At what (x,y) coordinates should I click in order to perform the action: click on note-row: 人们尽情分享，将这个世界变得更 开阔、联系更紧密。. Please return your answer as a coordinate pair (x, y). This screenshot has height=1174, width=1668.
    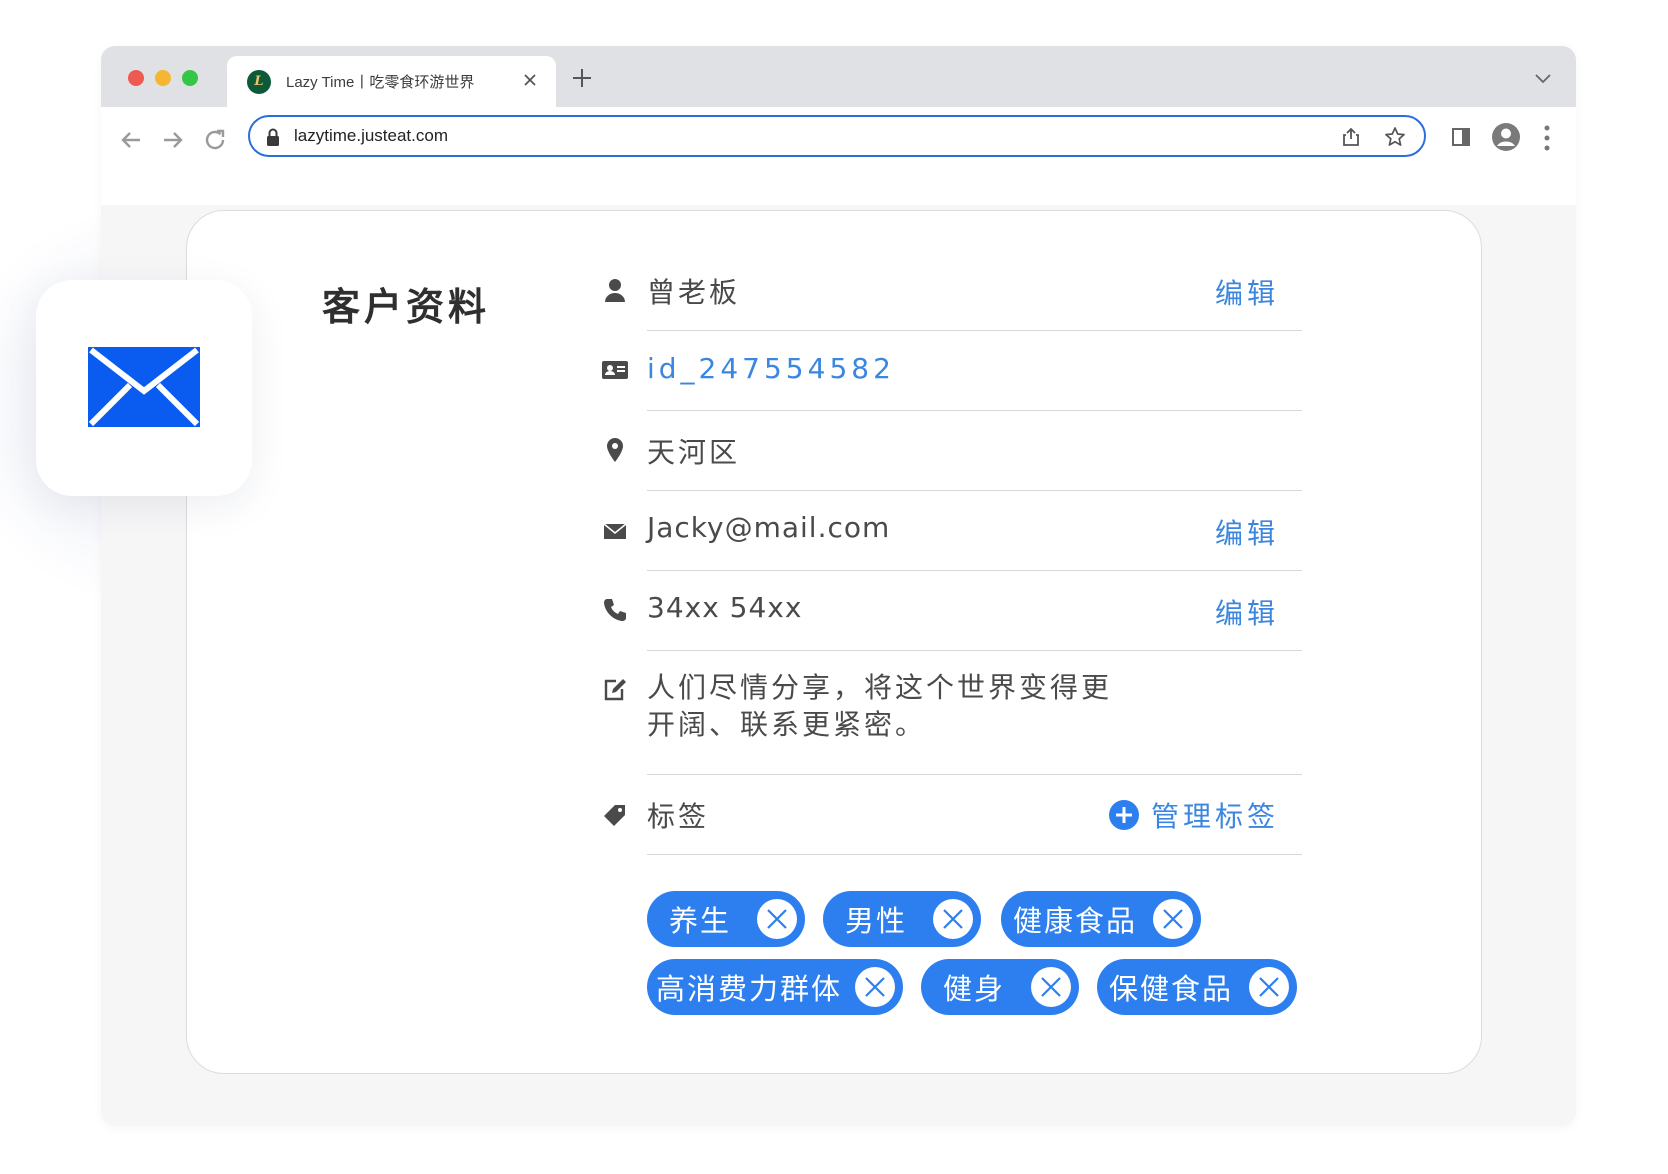
    Looking at the image, I should click on (952, 713).